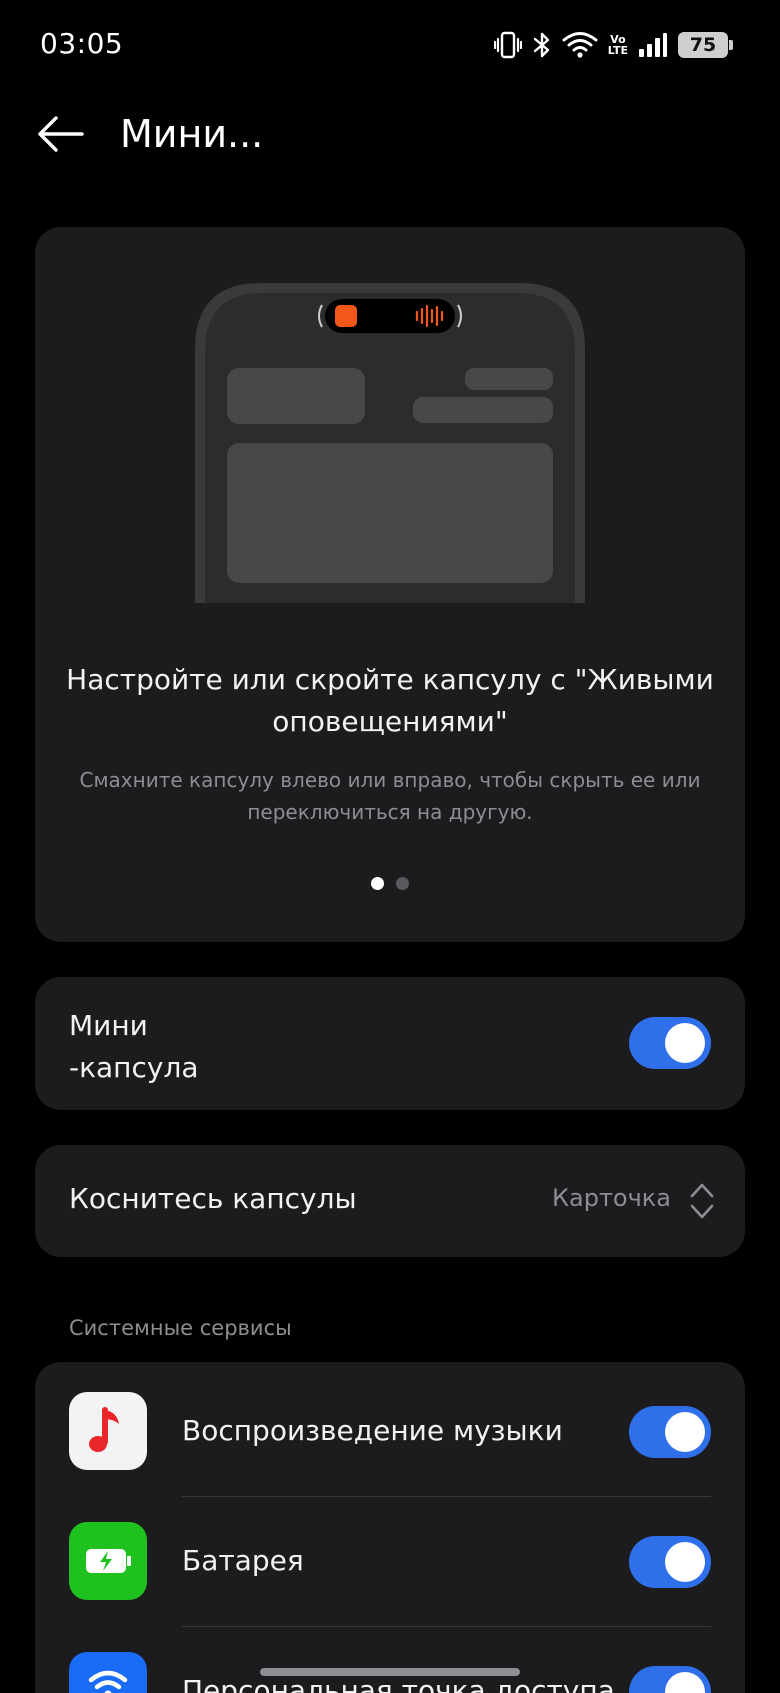 Image resolution: width=780 pixels, height=1693 pixels. I want to click on status-icons: Vo LTE 75, so click(613, 45).